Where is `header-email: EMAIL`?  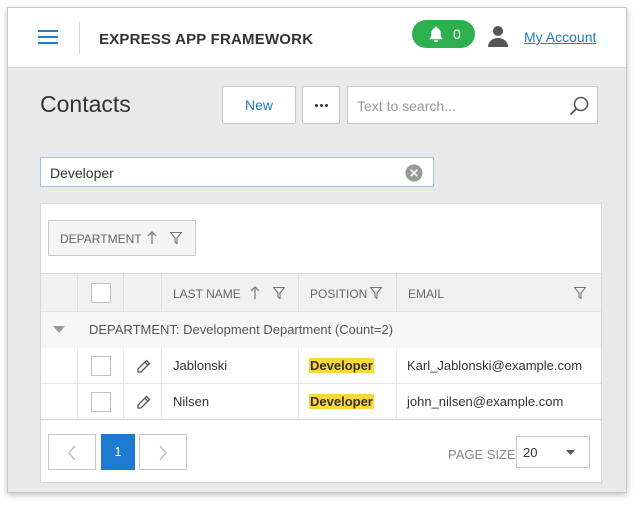 header-email: EMAIL is located at coordinates (499, 293).